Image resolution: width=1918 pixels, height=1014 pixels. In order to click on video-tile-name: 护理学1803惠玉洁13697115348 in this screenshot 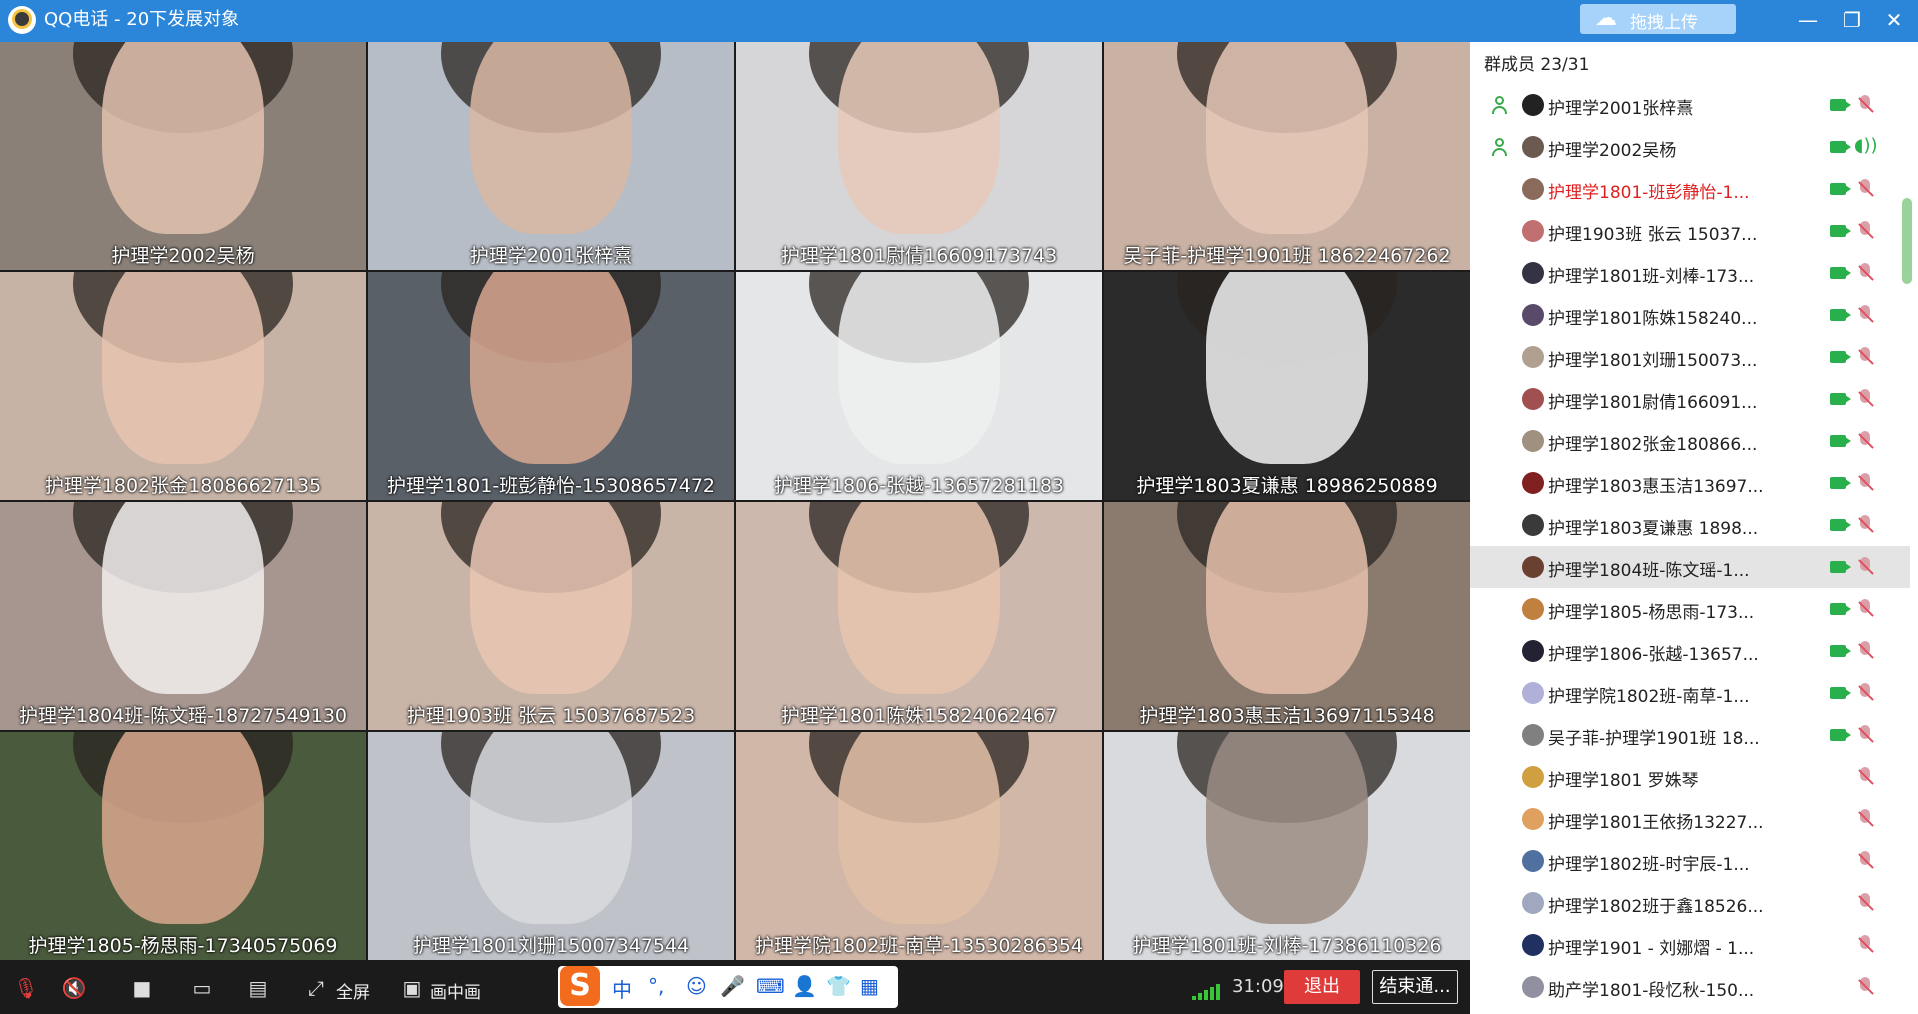, I will do `click(1287, 716)`.